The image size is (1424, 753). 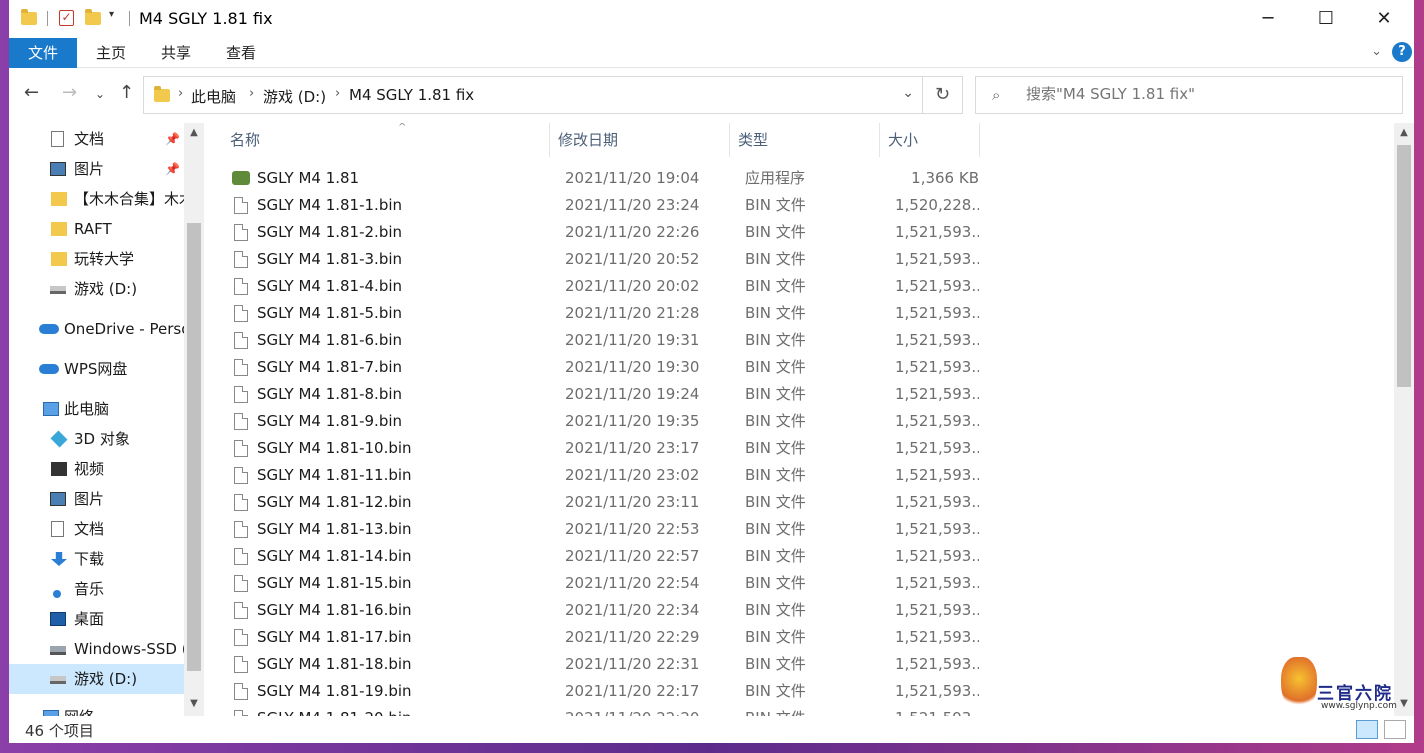 What do you see at coordinates (69, 92) in the screenshot?
I see `forward-arrow-icon: →` at bounding box center [69, 92].